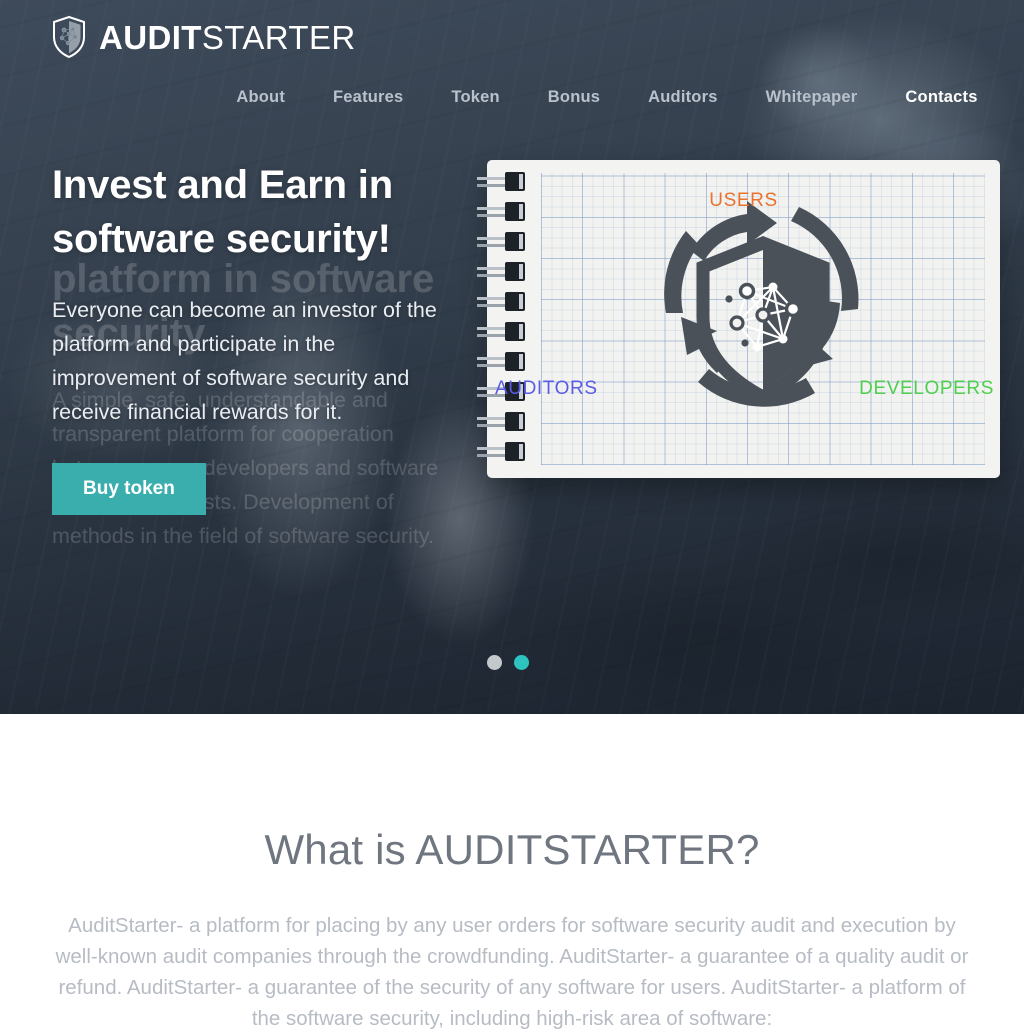 Image resolution: width=1024 pixels, height=1035 pixels. I want to click on logo-text-light: STARTER, so click(278, 37).